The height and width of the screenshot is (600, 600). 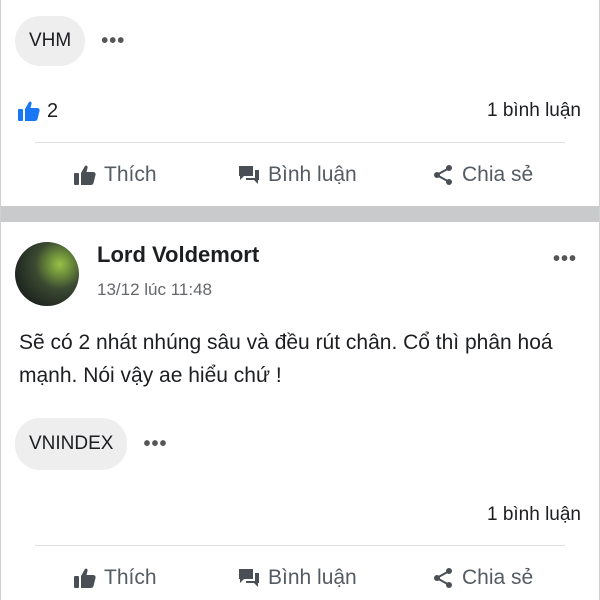 I want to click on stock-tag-label: VNINDEX, so click(x=71, y=443).